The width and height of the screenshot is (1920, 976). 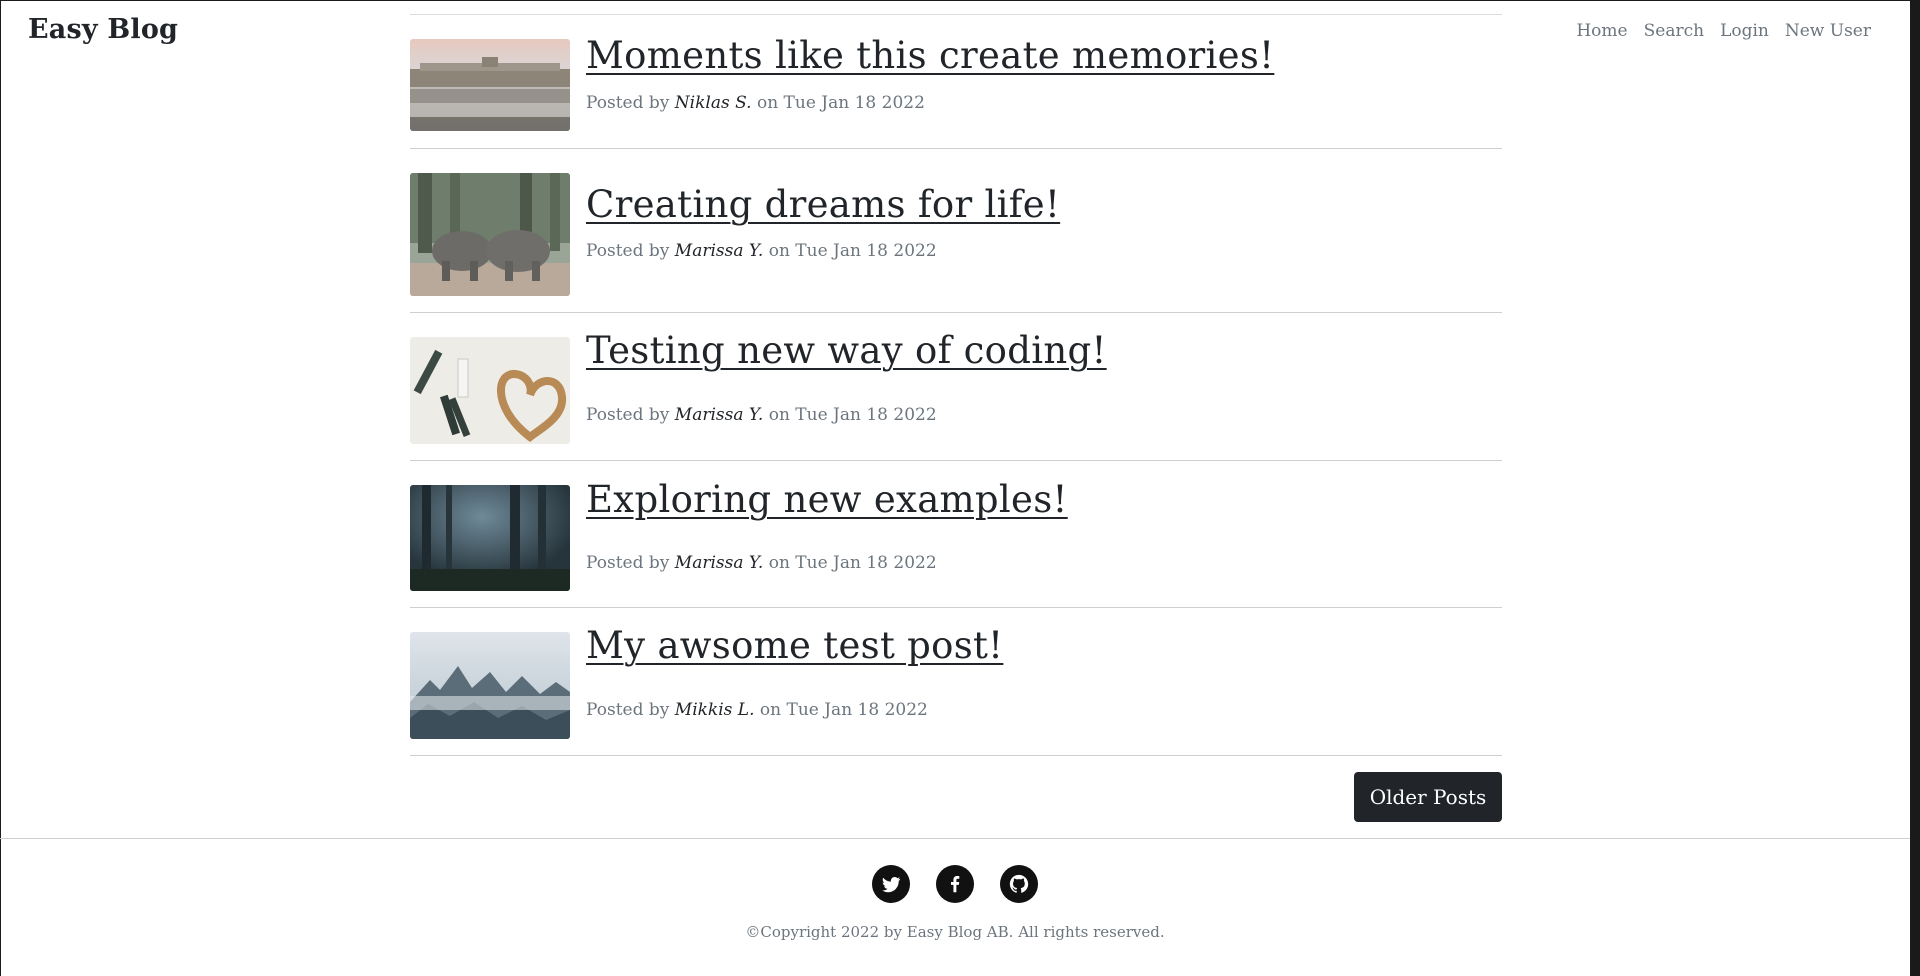 I want to click on post-author: Mikkis L., so click(x=715, y=710).